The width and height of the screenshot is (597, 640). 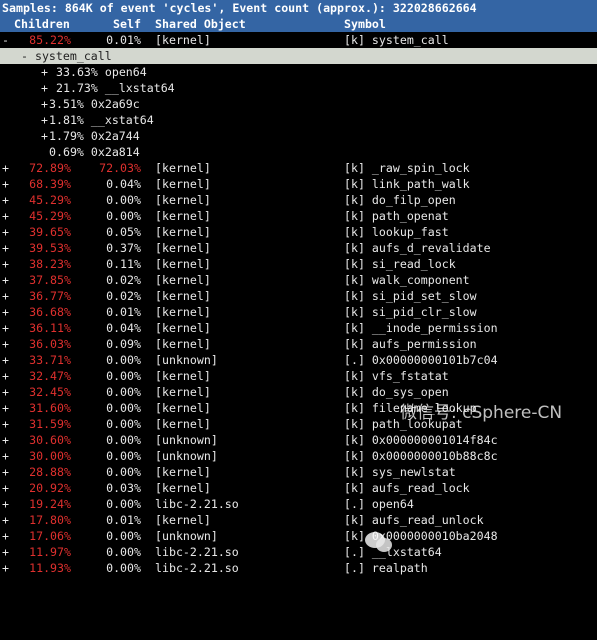 I want to click on callgraph-item: +21.73% __lxstat64, so click(x=298, y=88).